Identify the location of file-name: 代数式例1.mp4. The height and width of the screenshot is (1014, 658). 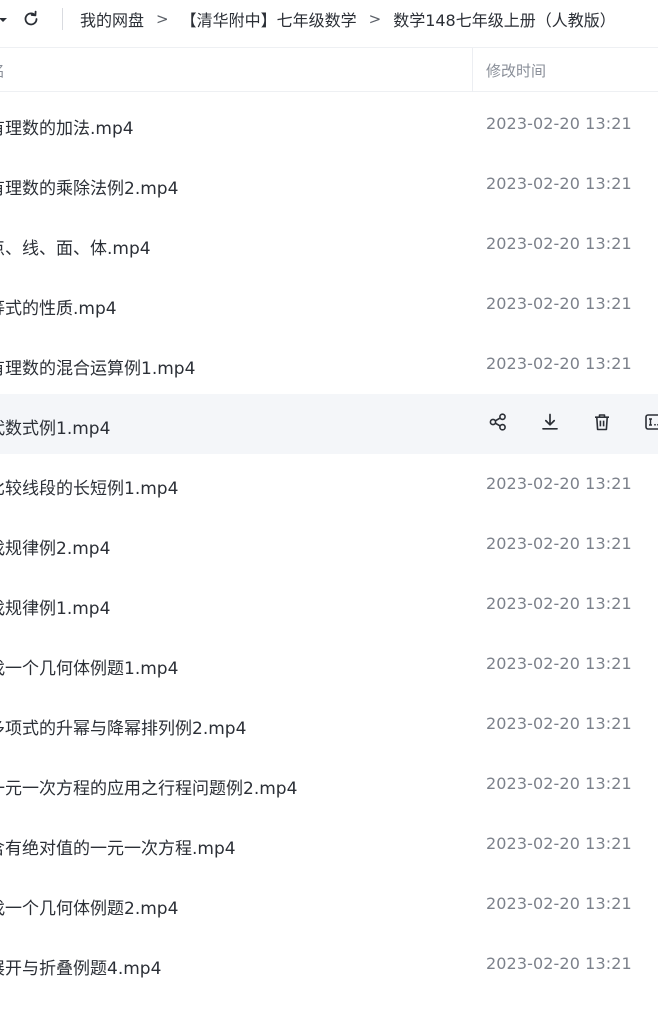
(55, 426).